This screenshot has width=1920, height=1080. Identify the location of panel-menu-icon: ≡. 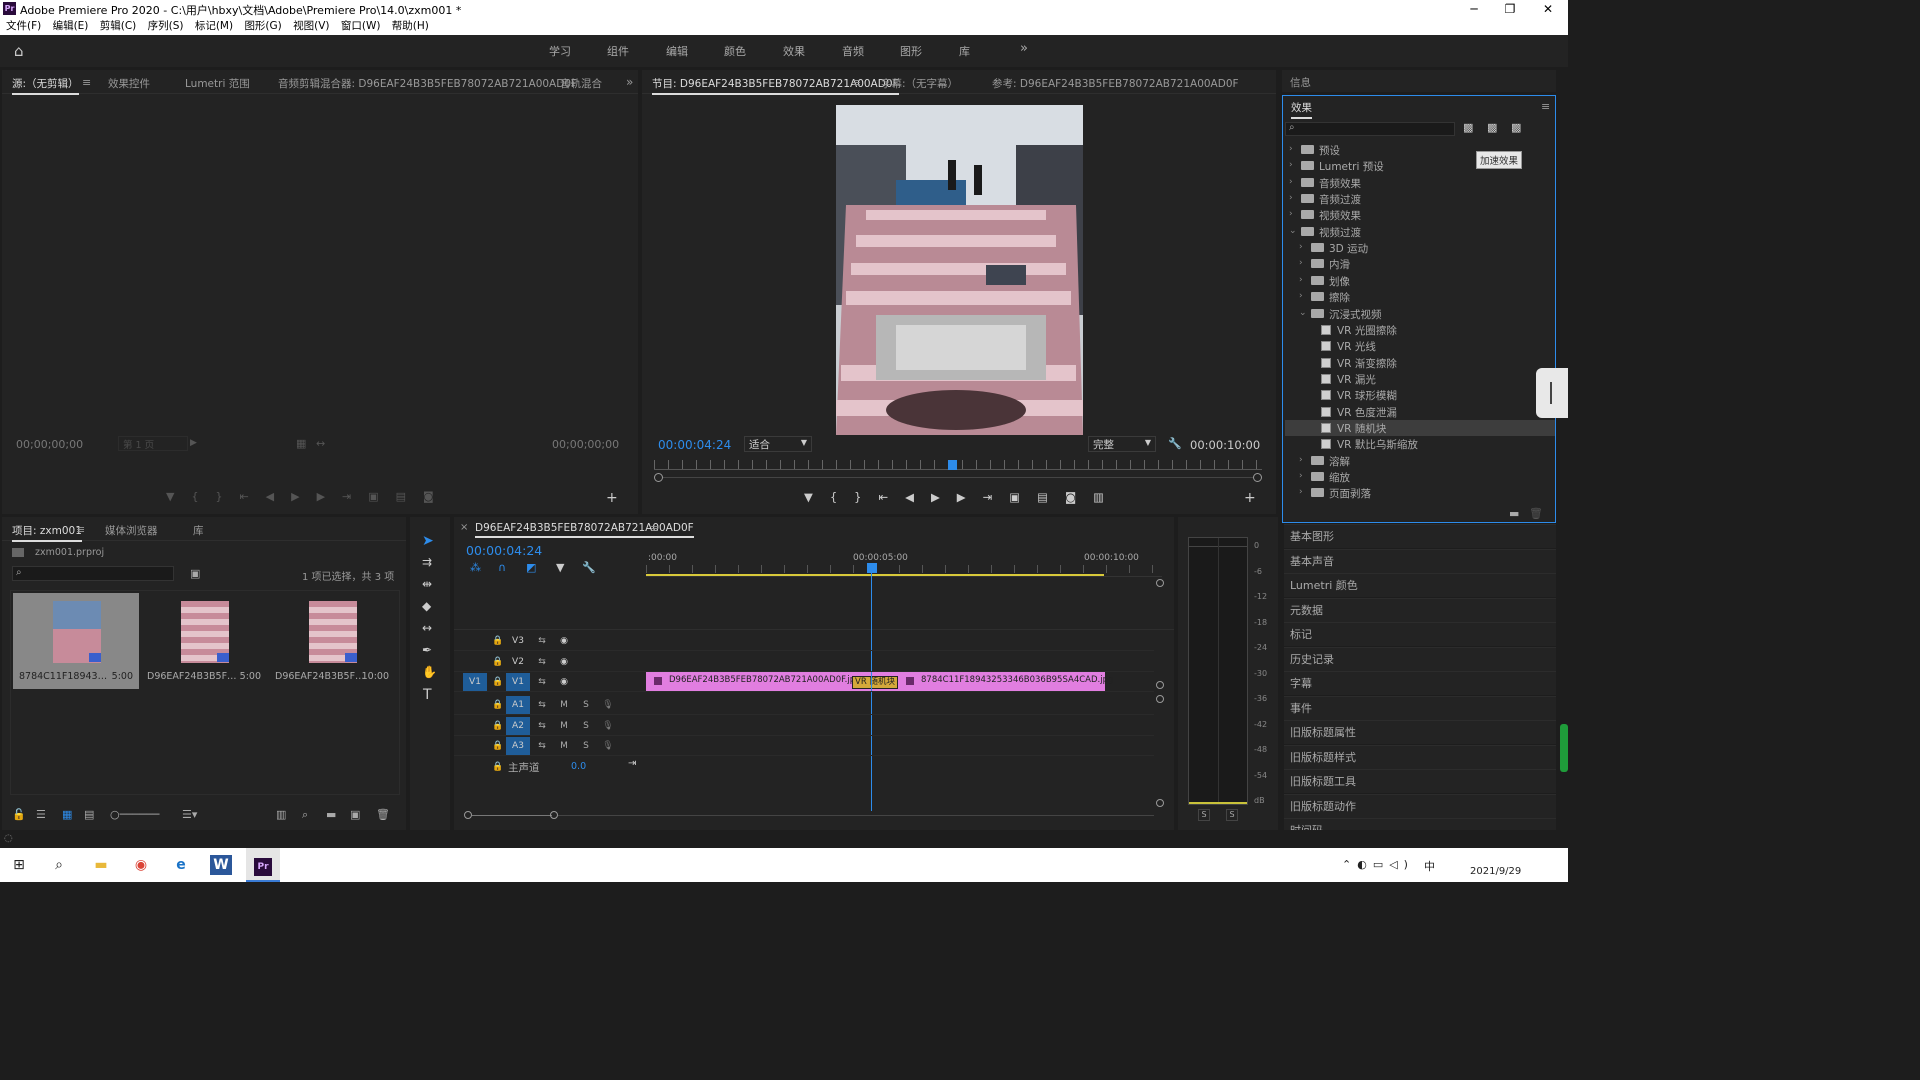
(86, 82).